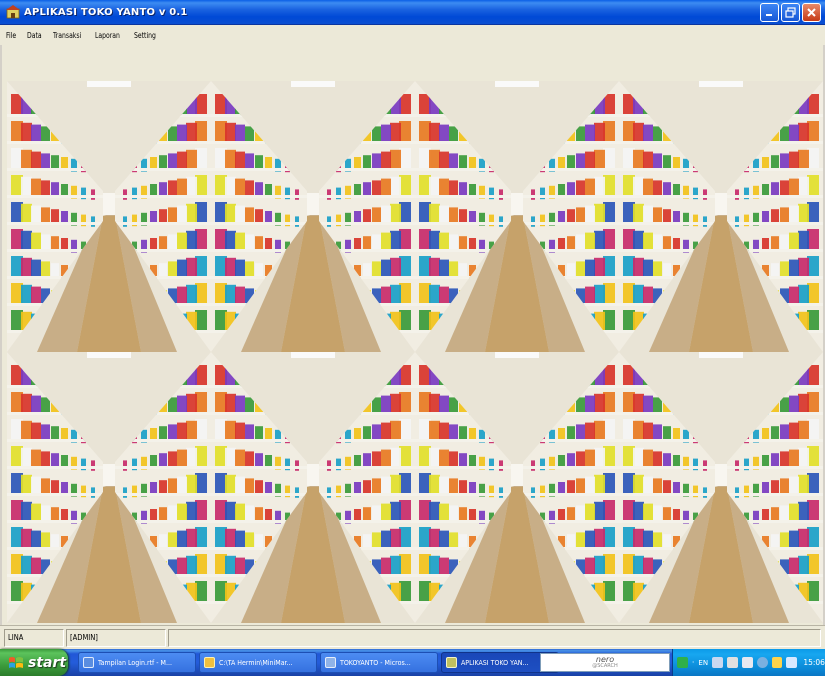 This screenshot has height=676, width=825. Describe the element at coordinates (13, 35) in the screenshot. I see `menu-file: File` at that location.